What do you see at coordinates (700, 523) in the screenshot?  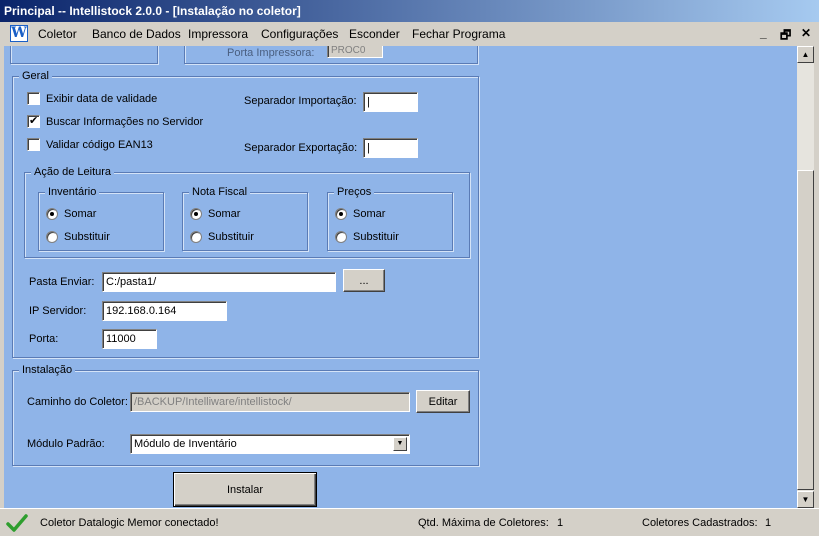 I see `coletores-cadastrados-label: Coletores Cadastrados:` at bounding box center [700, 523].